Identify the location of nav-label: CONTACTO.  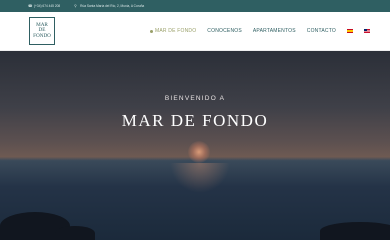
(321, 31).